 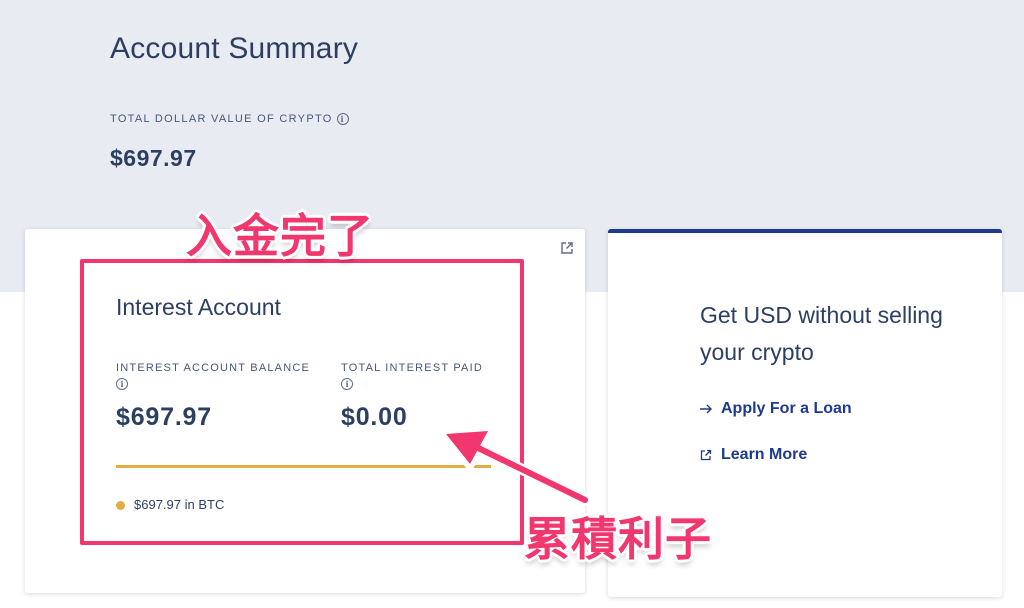 I want to click on total-crypto-label-text: TOTAL DOLLAR VALUE OF CRYPTO, so click(x=221, y=119).